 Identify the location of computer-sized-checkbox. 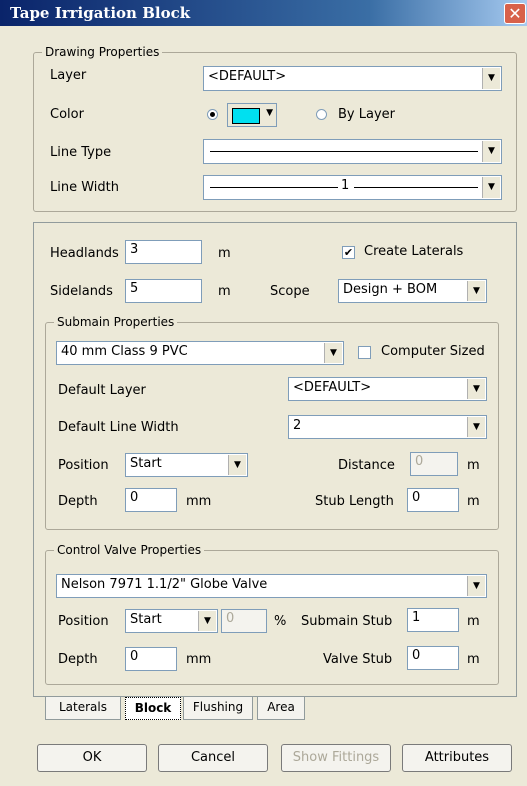
(364, 352).